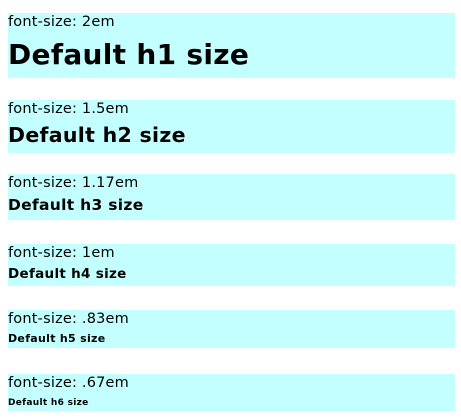  Describe the element at coordinates (231, 329) in the screenshot. I see `heading-demo-h5: font-size: .83em Default h5 size` at that location.